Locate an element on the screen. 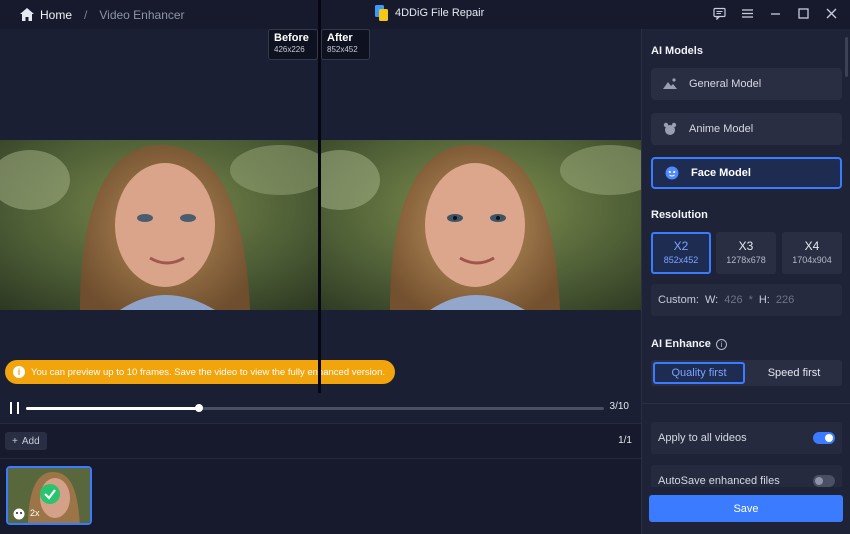  compare-divider is located at coordinates (319, 196).